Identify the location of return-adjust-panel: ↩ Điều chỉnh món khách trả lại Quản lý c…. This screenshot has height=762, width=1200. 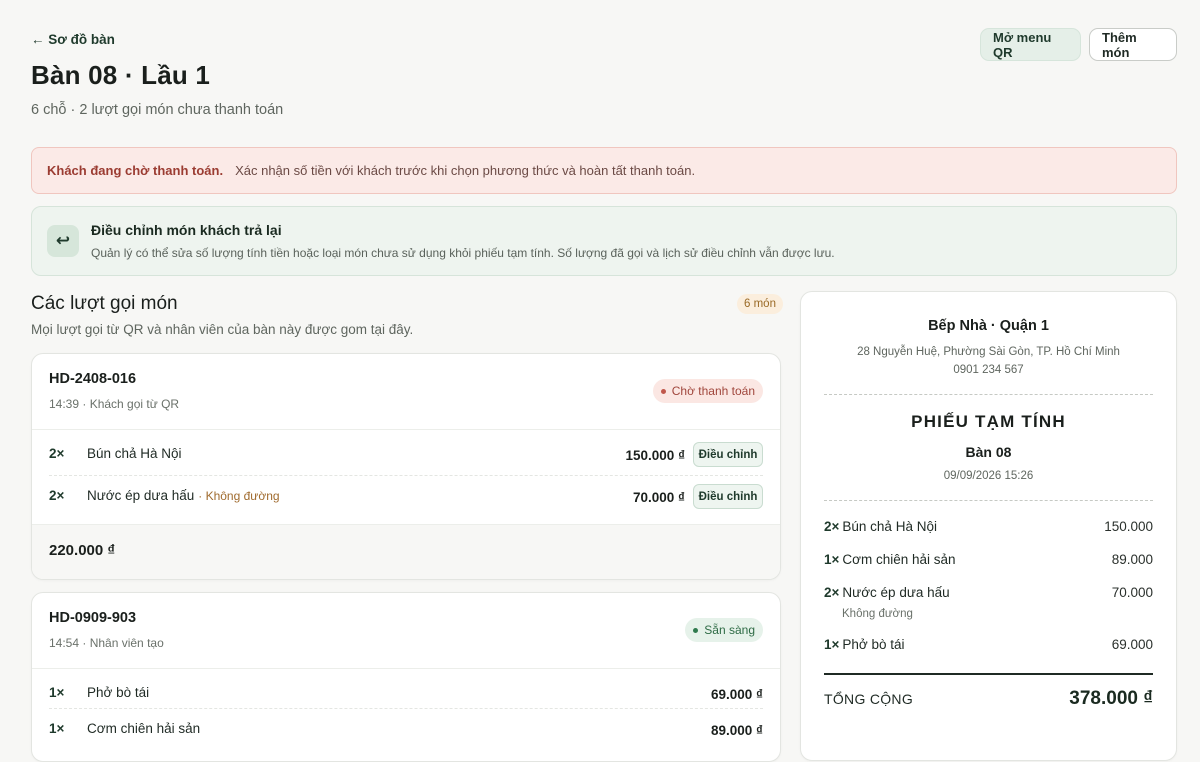
(604, 241).